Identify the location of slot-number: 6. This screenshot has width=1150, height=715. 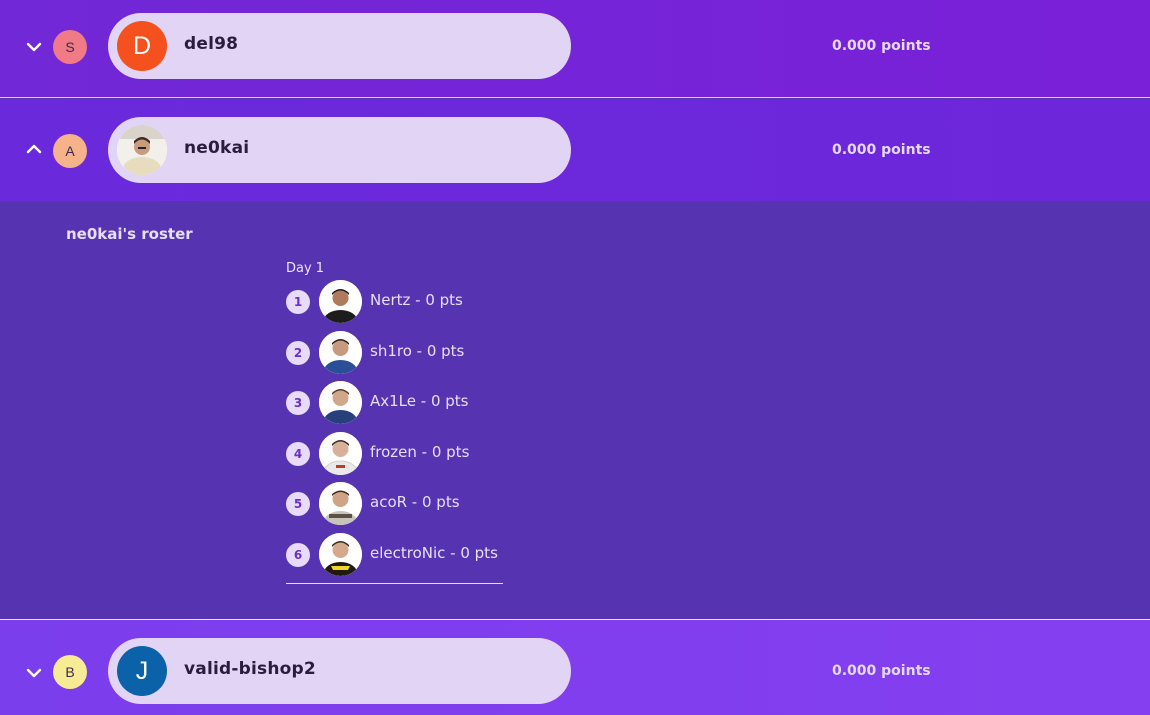
(298, 555).